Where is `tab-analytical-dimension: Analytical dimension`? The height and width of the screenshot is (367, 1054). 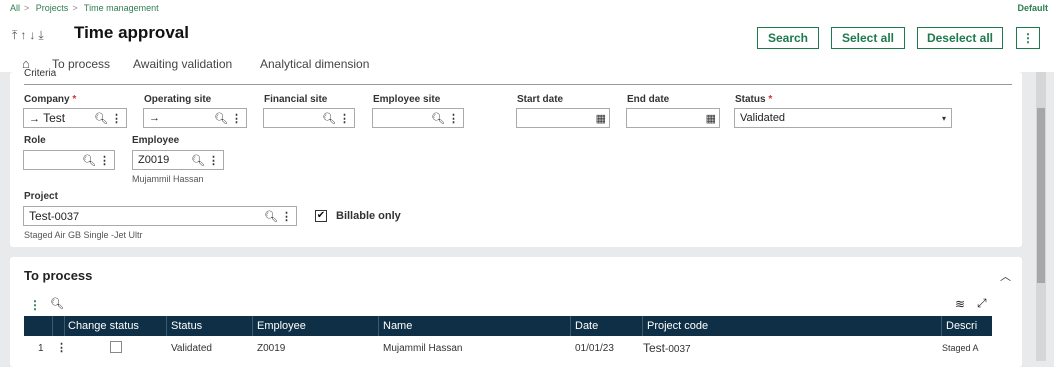 tab-analytical-dimension: Analytical dimension is located at coordinates (314, 64).